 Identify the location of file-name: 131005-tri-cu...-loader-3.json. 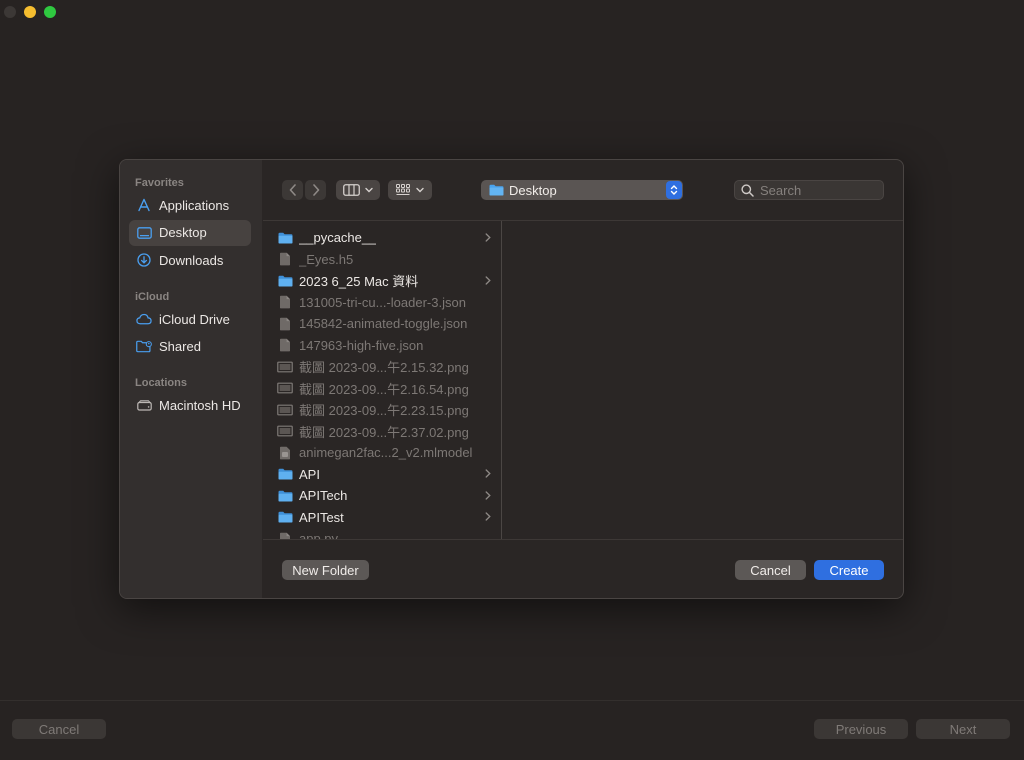
(382, 302).